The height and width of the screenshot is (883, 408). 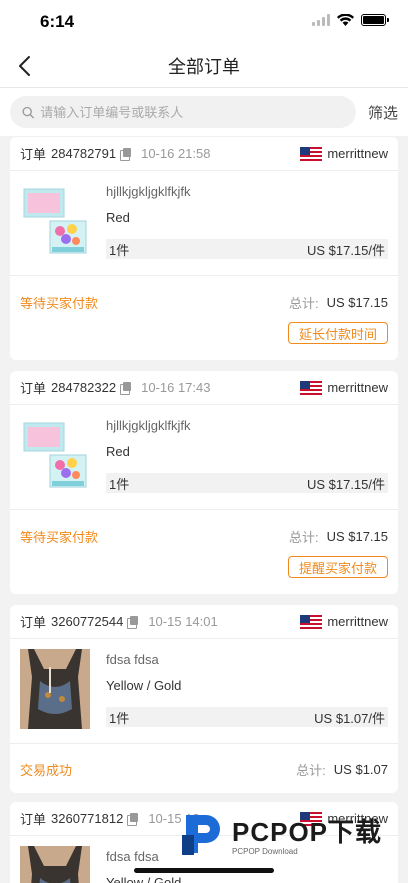 What do you see at coordinates (321, 20) in the screenshot?
I see `signal-icon` at bounding box center [321, 20].